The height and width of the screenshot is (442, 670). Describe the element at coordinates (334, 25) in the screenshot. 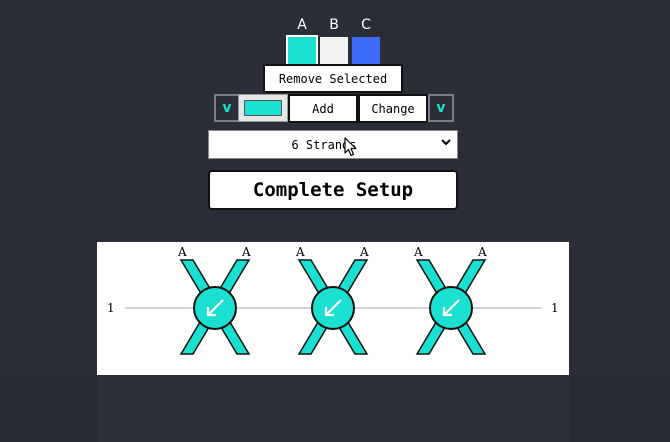

I see `swatch-label-b: B` at that location.